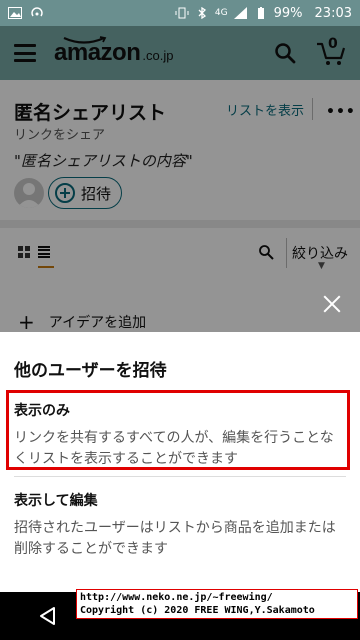 The image size is (360, 640). Describe the element at coordinates (174, 448) in the screenshot. I see `option-description: リンクを共有するすべての人が、編集を行うことなくリストを表示することができます` at that location.